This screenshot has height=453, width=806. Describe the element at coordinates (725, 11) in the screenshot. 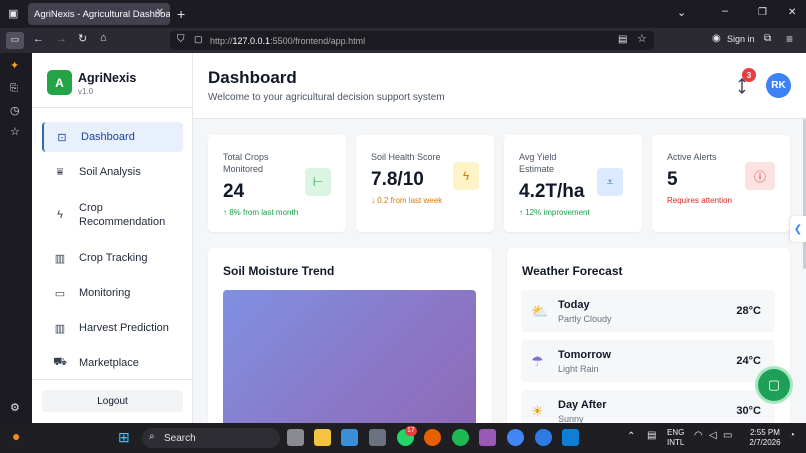

I see `minimize-icon: –` at that location.